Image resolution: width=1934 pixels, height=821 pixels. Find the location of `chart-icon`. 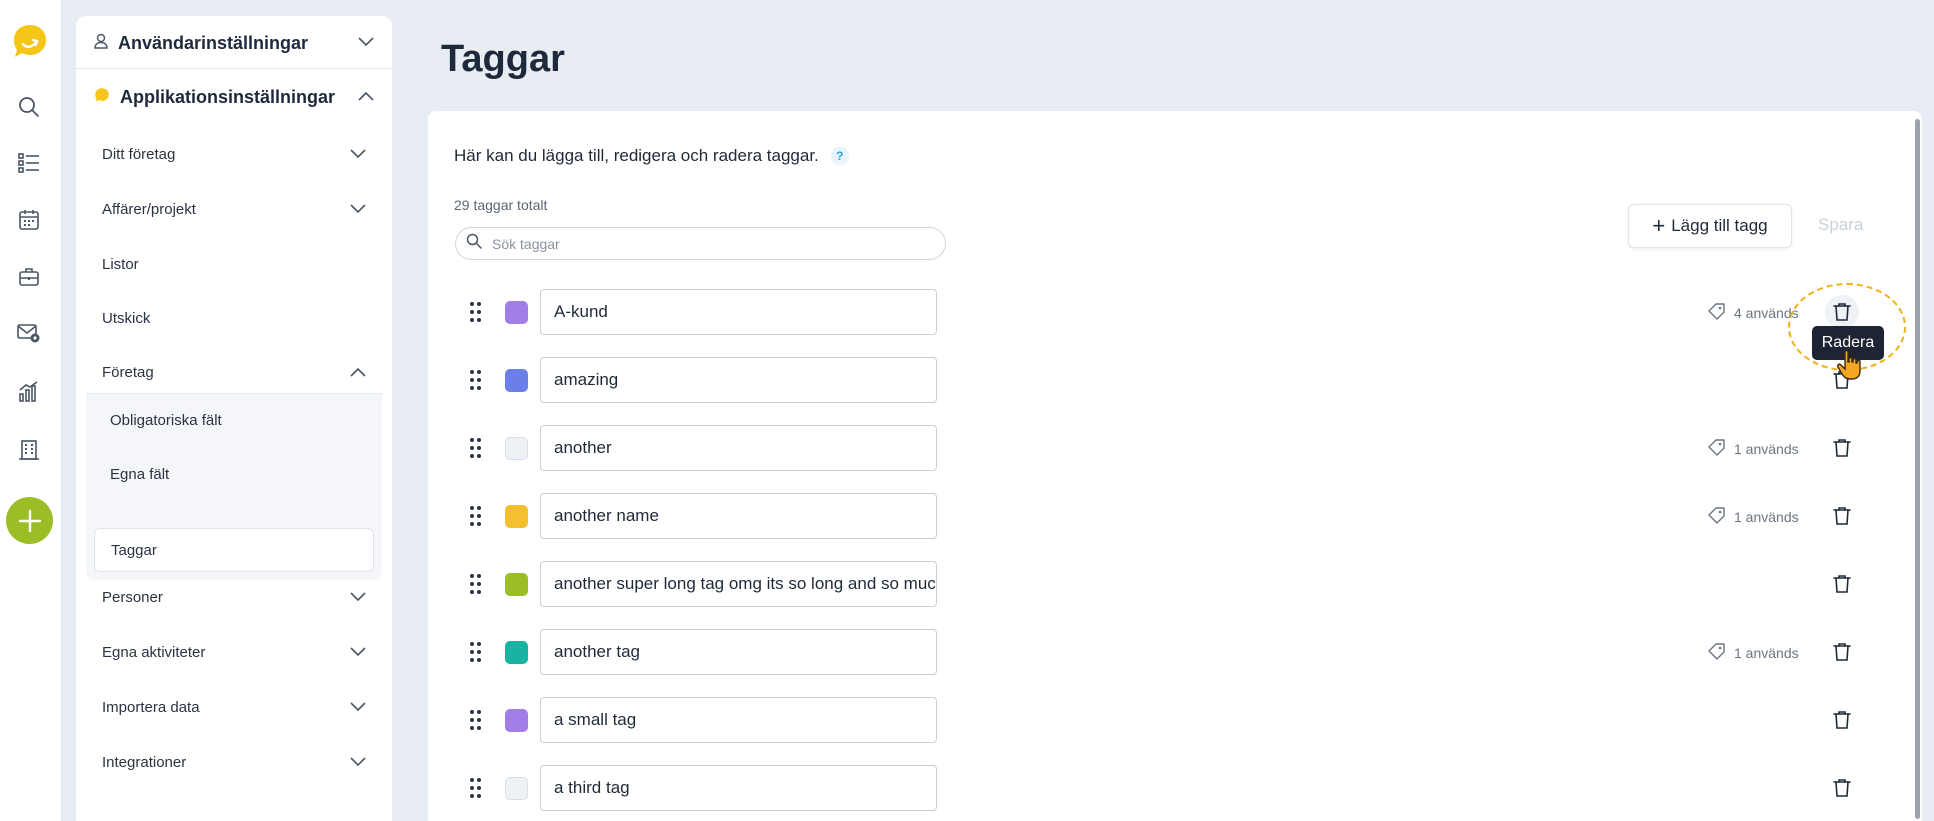

chart-icon is located at coordinates (29, 392).